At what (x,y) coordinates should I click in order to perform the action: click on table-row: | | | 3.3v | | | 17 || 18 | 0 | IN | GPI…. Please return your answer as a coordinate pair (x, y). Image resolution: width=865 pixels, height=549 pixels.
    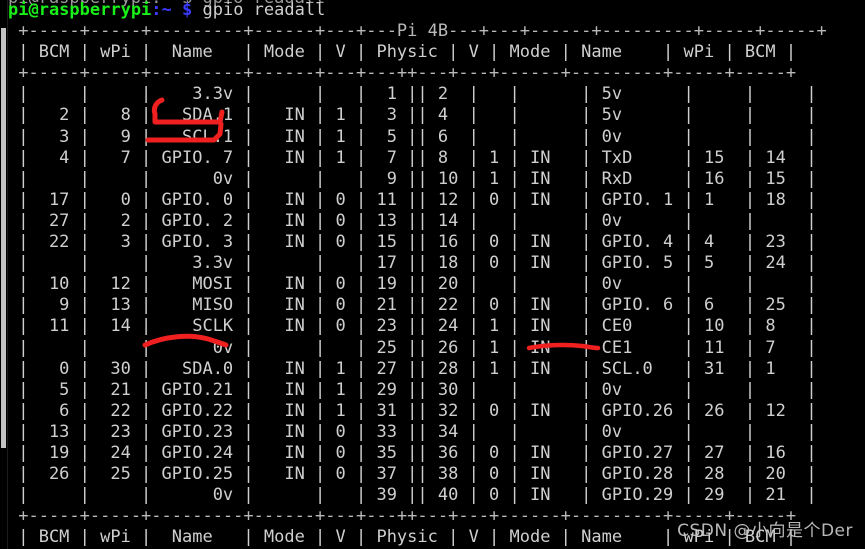
    Looking at the image, I should click on (412, 263).